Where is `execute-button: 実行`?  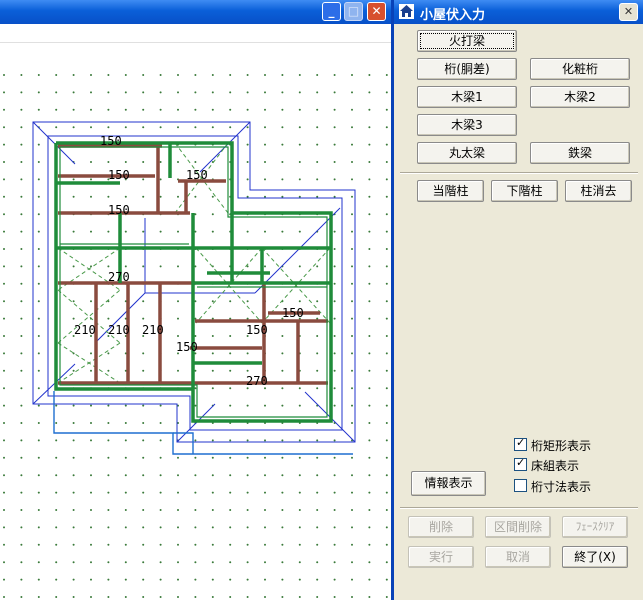 execute-button: 実行 is located at coordinates (441, 557).